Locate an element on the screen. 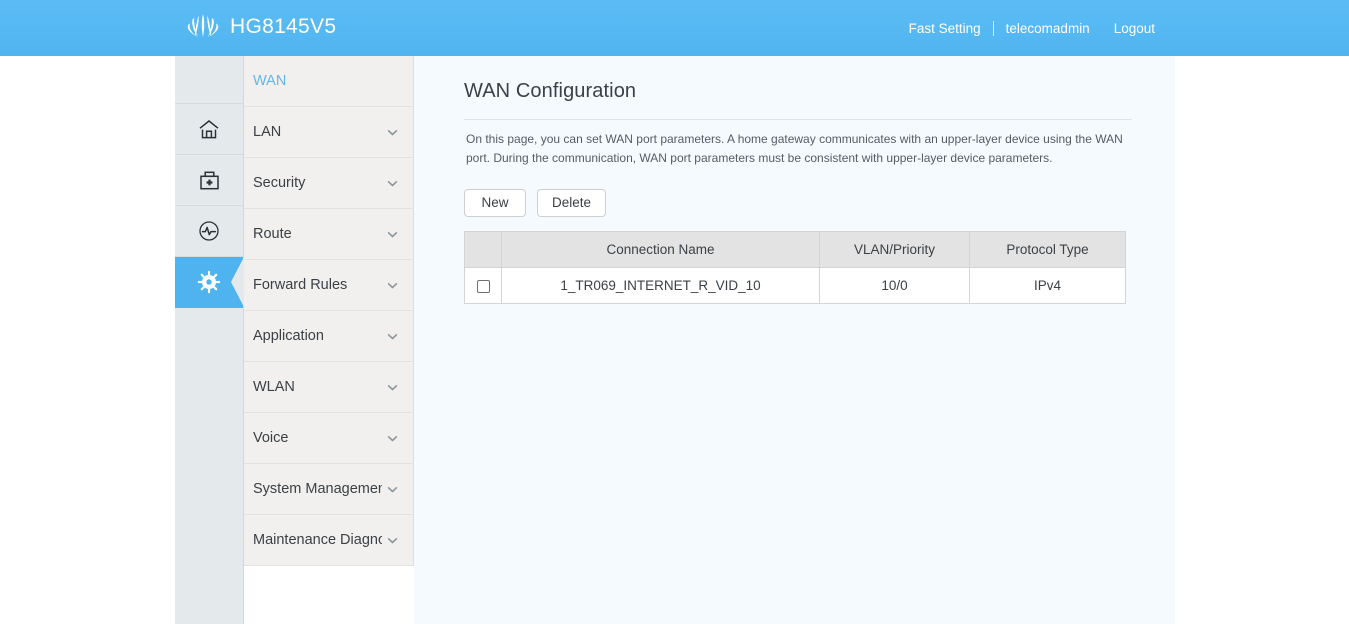 This screenshot has height=624, width=1349. sidebar-item-route: Route is located at coordinates (328, 234).